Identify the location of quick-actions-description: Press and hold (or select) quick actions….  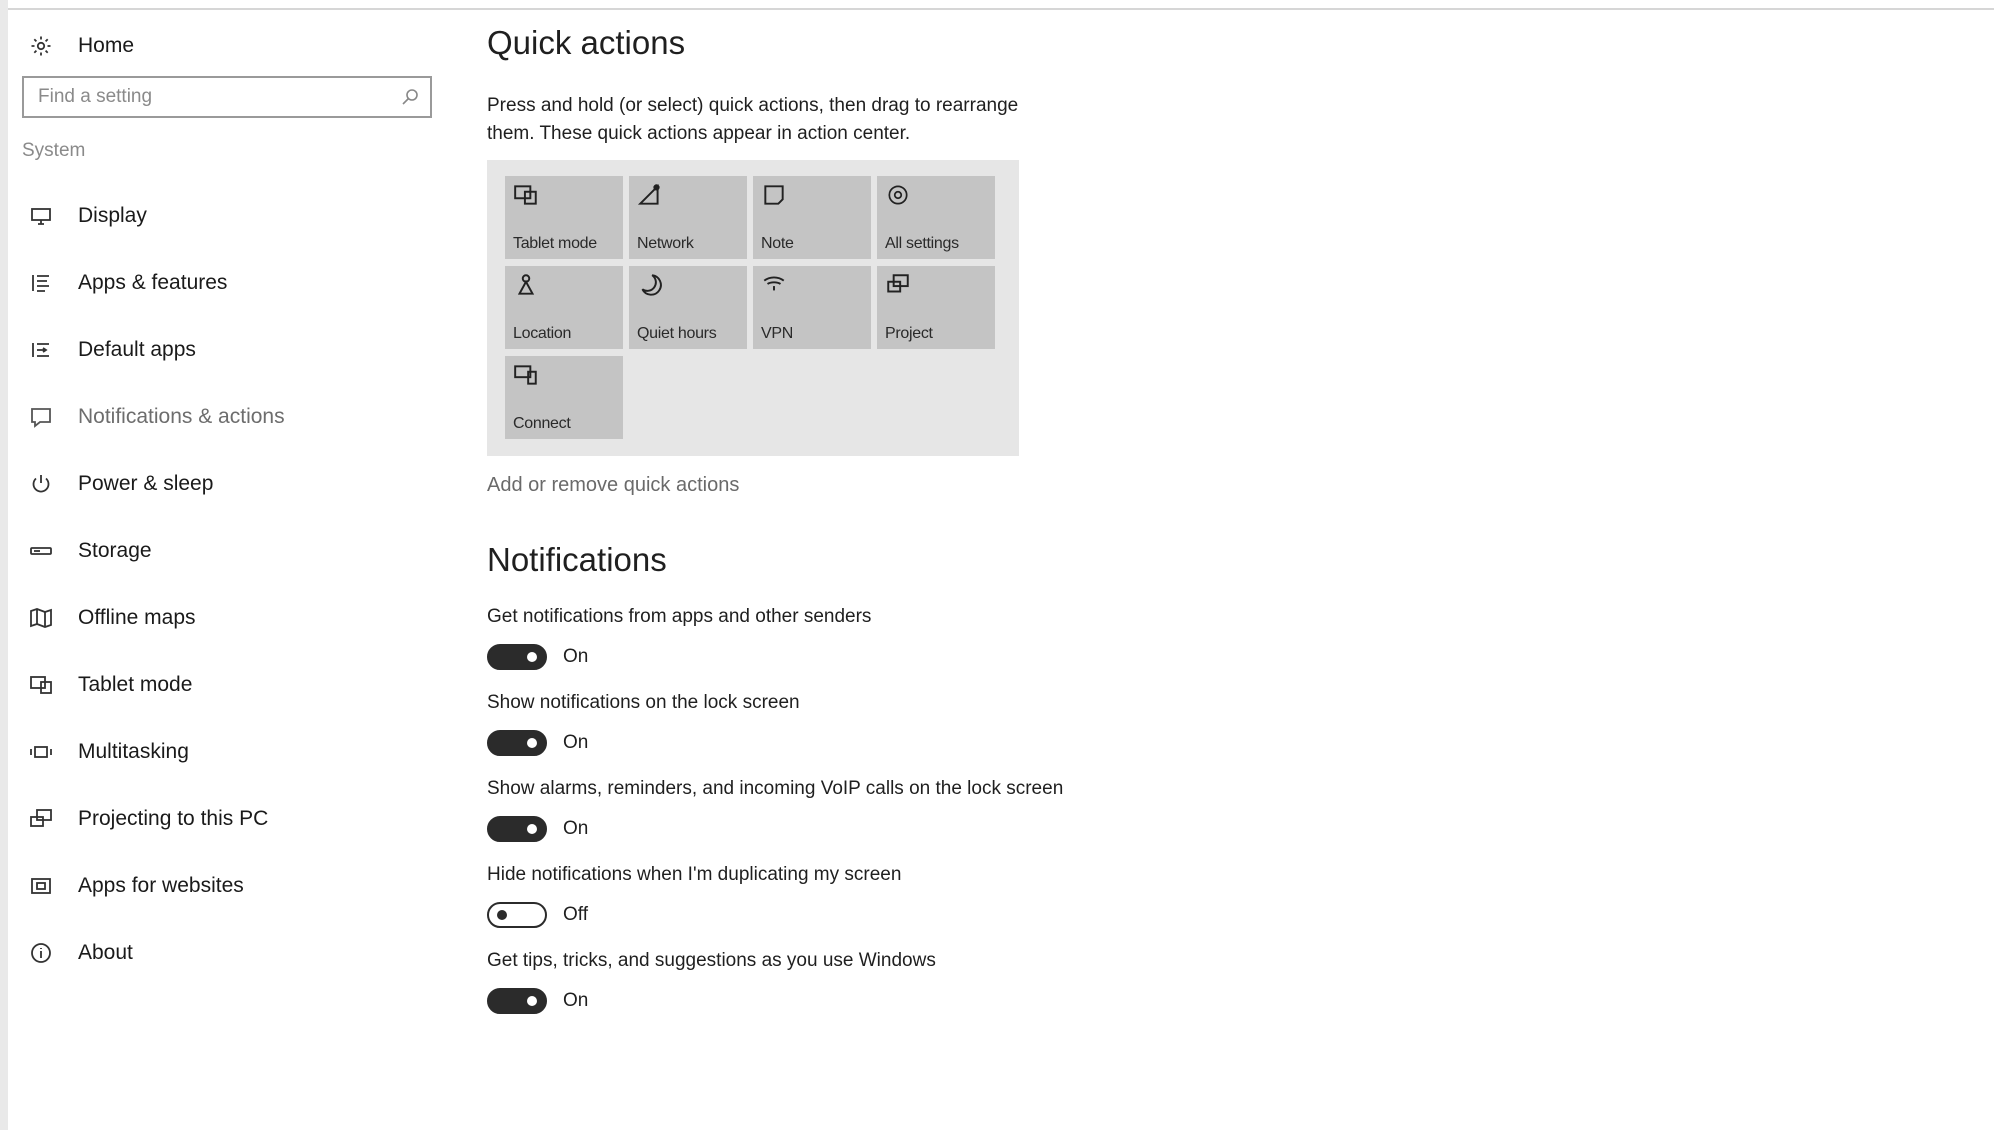
(753, 119).